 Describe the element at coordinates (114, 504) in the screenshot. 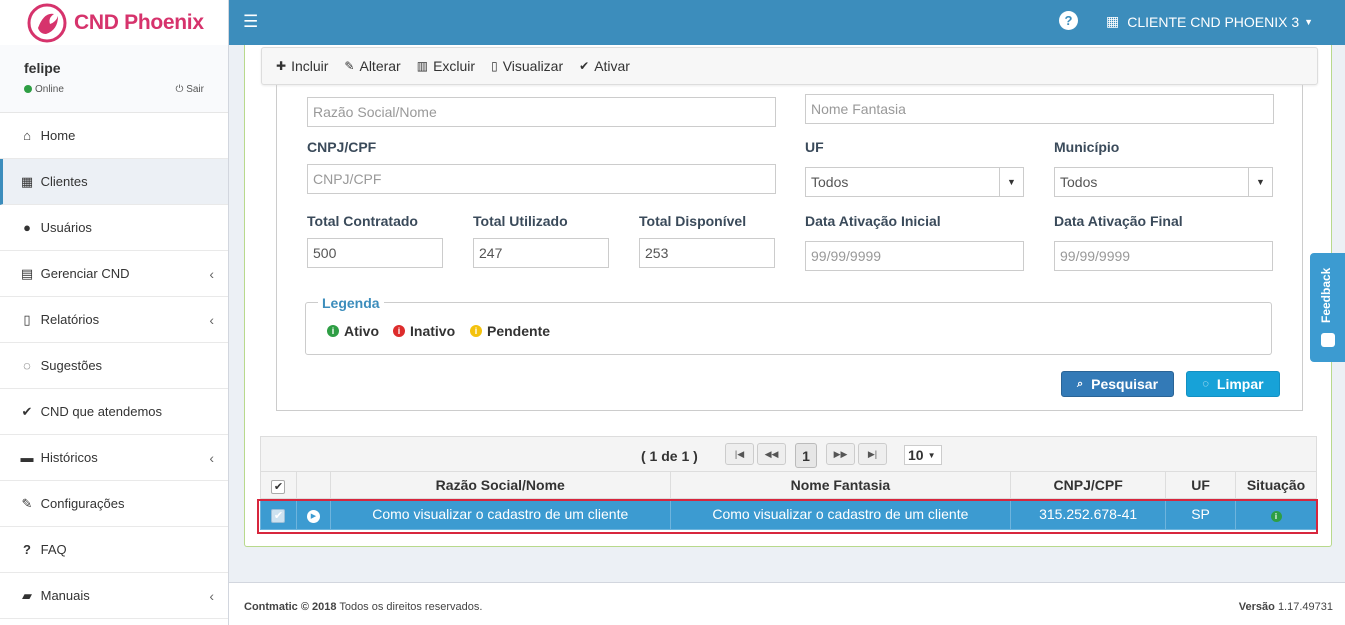

I see `sidebar-item-configuracoes: ✎ Configurações` at that location.